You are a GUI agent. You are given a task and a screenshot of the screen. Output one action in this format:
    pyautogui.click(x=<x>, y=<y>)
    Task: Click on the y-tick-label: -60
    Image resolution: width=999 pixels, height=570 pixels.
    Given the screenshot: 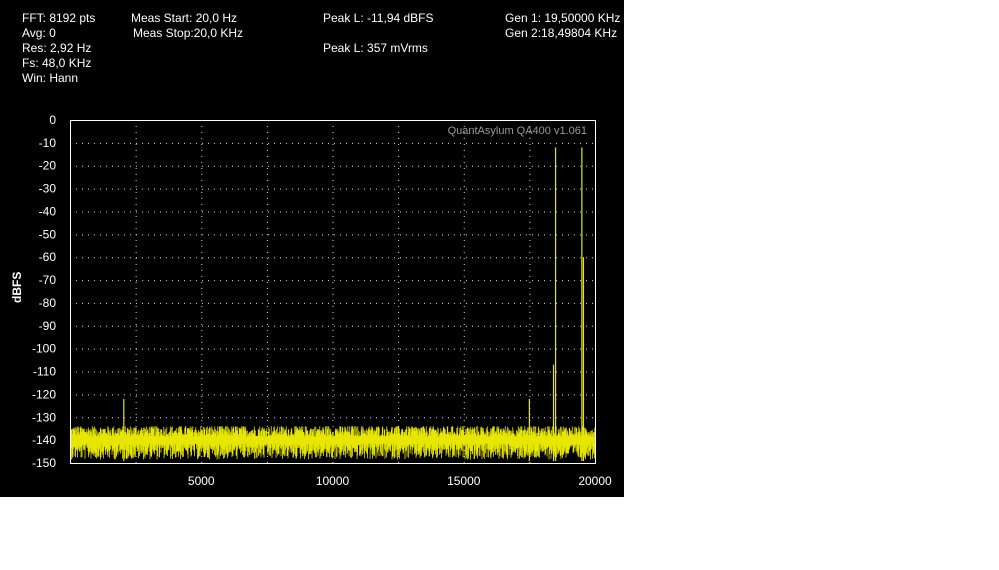 What is the action you would take?
    pyautogui.click(x=48, y=257)
    